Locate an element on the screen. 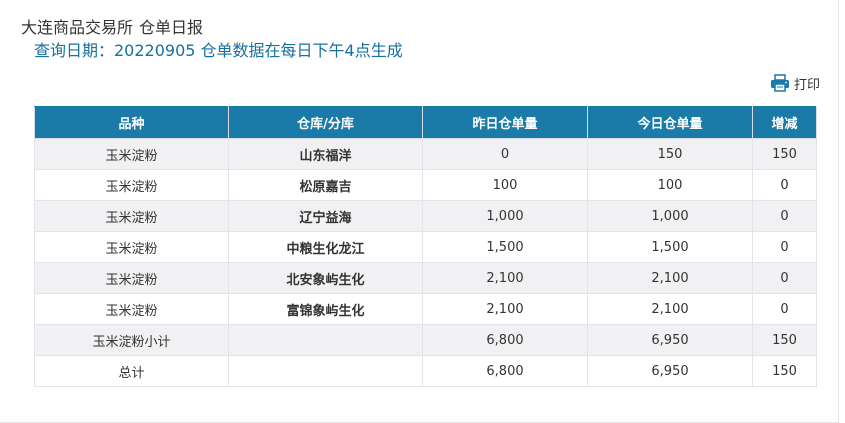 The height and width of the screenshot is (423, 845). table-row: 玉米淀粉 辽宁益海 1,000 1,000 0 is located at coordinates (425, 216).